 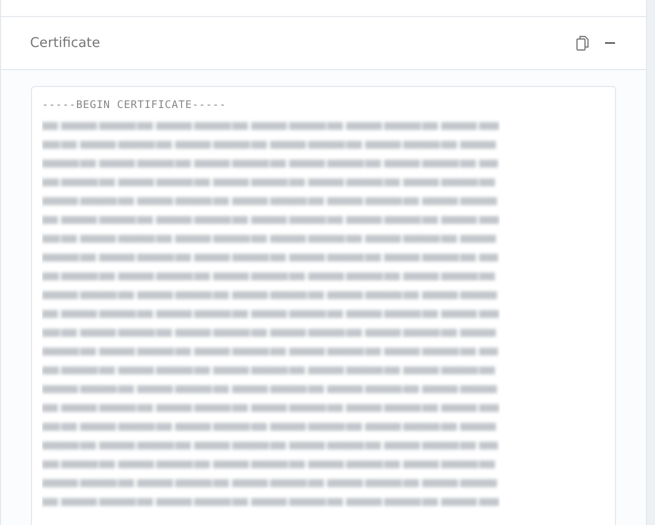 I want to click on copy-icon, so click(x=583, y=43).